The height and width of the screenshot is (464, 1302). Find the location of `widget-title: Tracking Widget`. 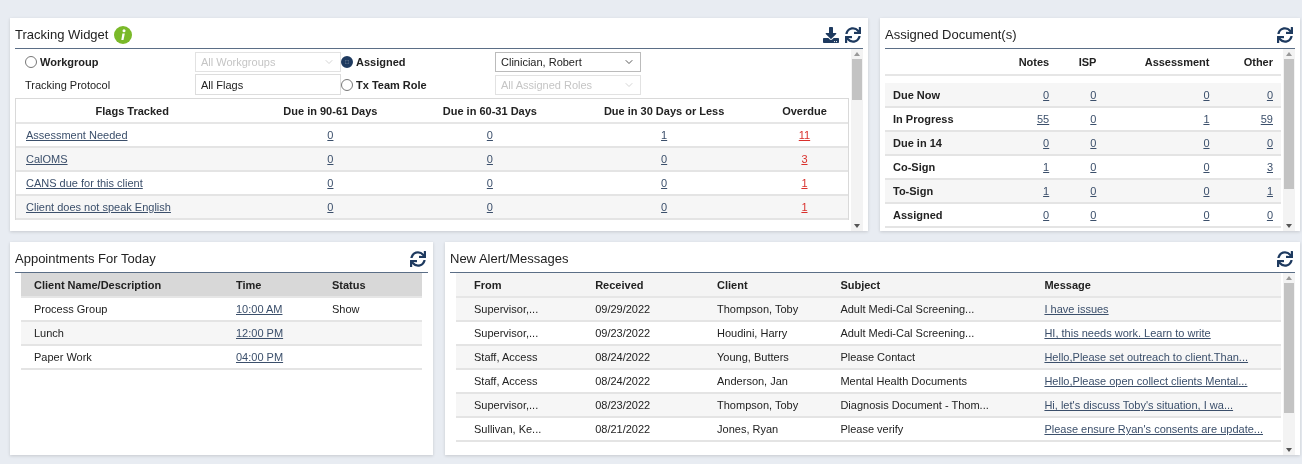

widget-title: Tracking Widget is located at coordinates (62, 34).